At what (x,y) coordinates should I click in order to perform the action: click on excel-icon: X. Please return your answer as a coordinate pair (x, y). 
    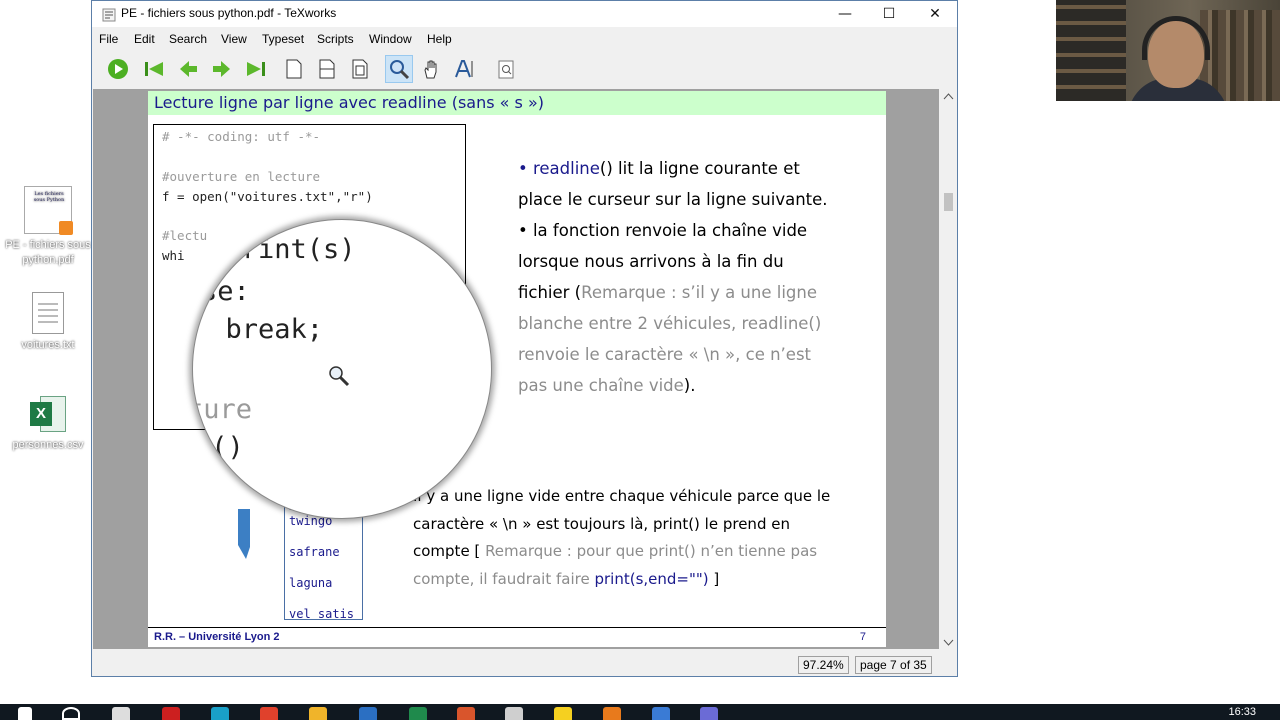
    Looking at the image, I should click on (48, 415).